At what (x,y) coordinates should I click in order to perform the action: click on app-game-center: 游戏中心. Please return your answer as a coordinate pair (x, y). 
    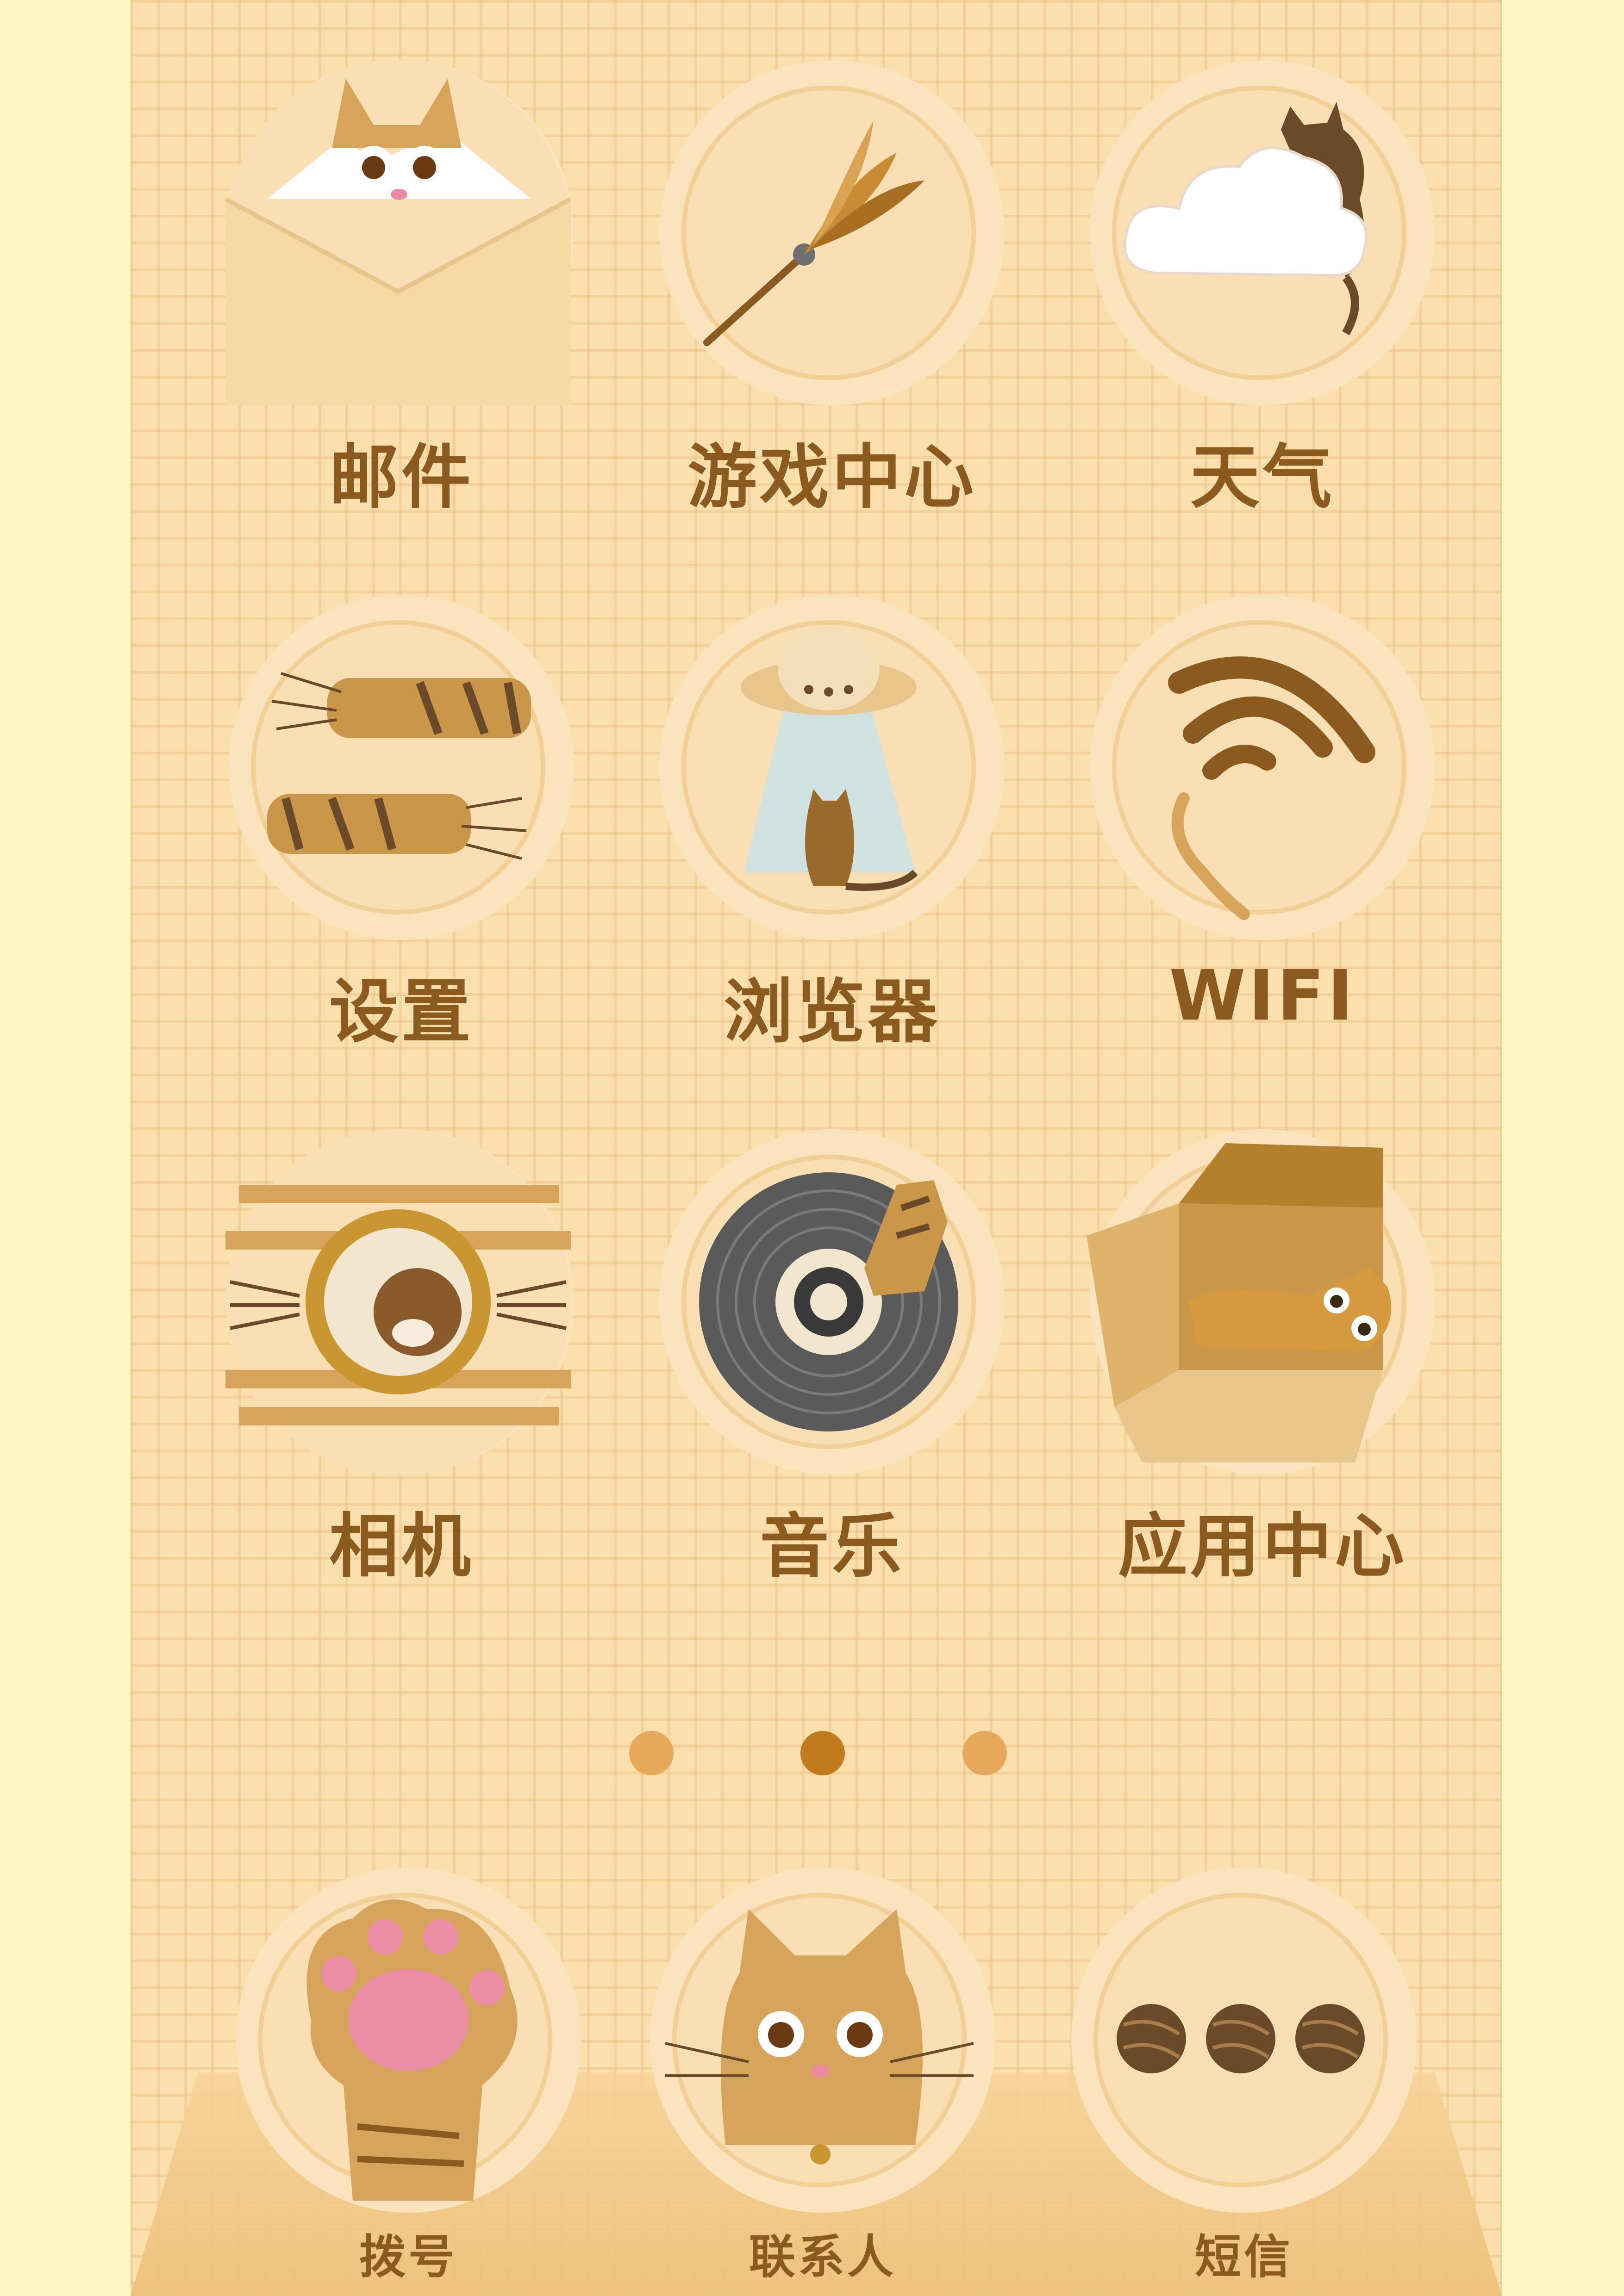
    Looking at the image, I should click on (832, 291).